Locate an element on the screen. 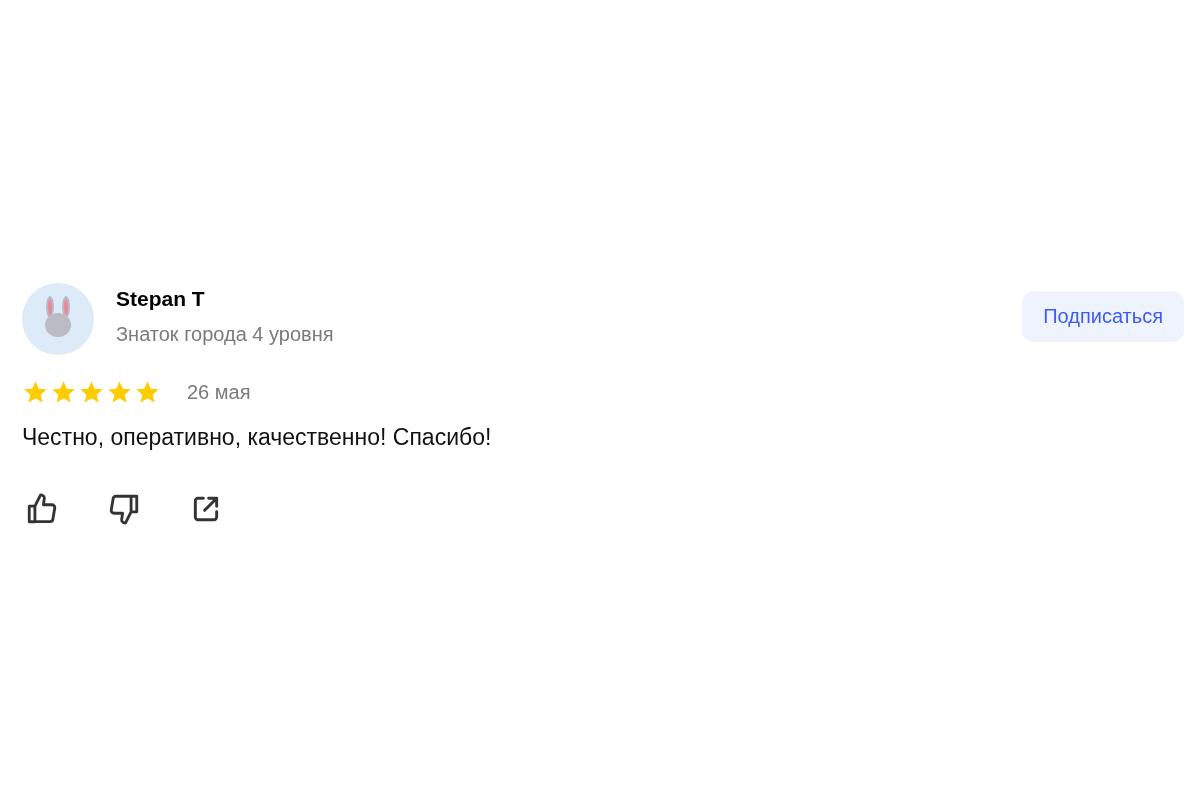 The height and width of the screenshot is (800, 1200). thumbs-up-icon is located at coordinates (42, 509).